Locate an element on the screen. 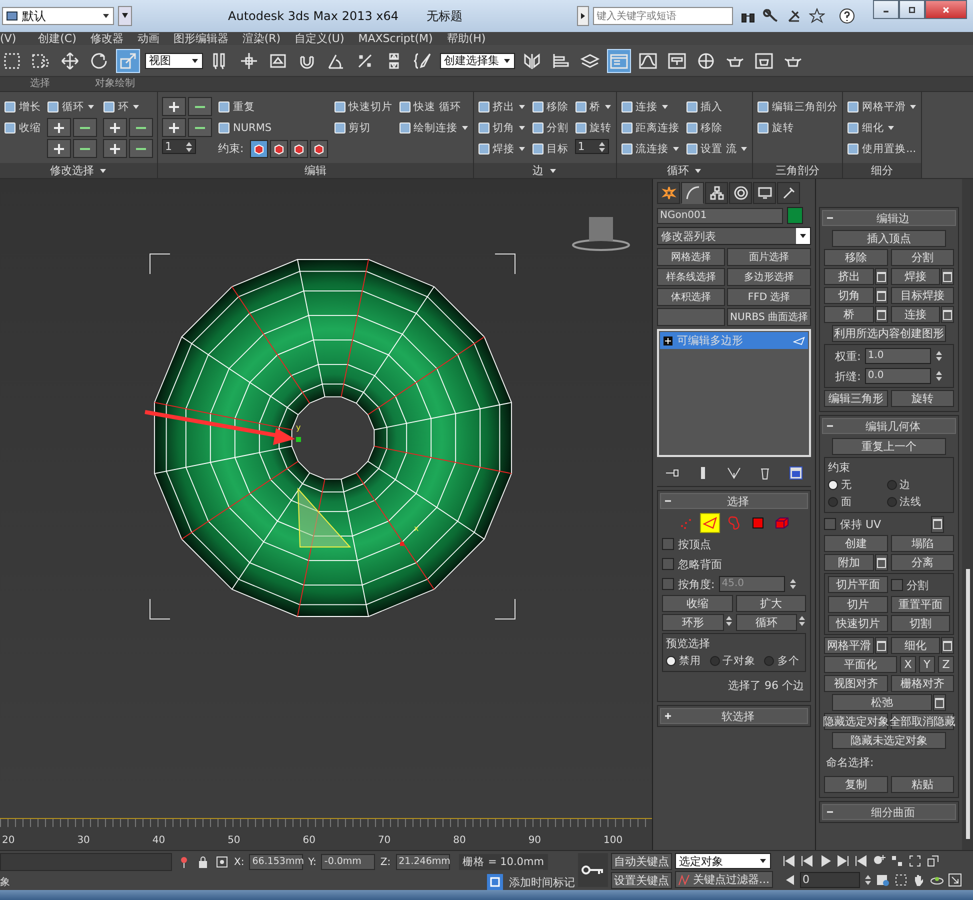 The image size is (973, 900). panel-button: 分离 is located at coordinates (922, 562).